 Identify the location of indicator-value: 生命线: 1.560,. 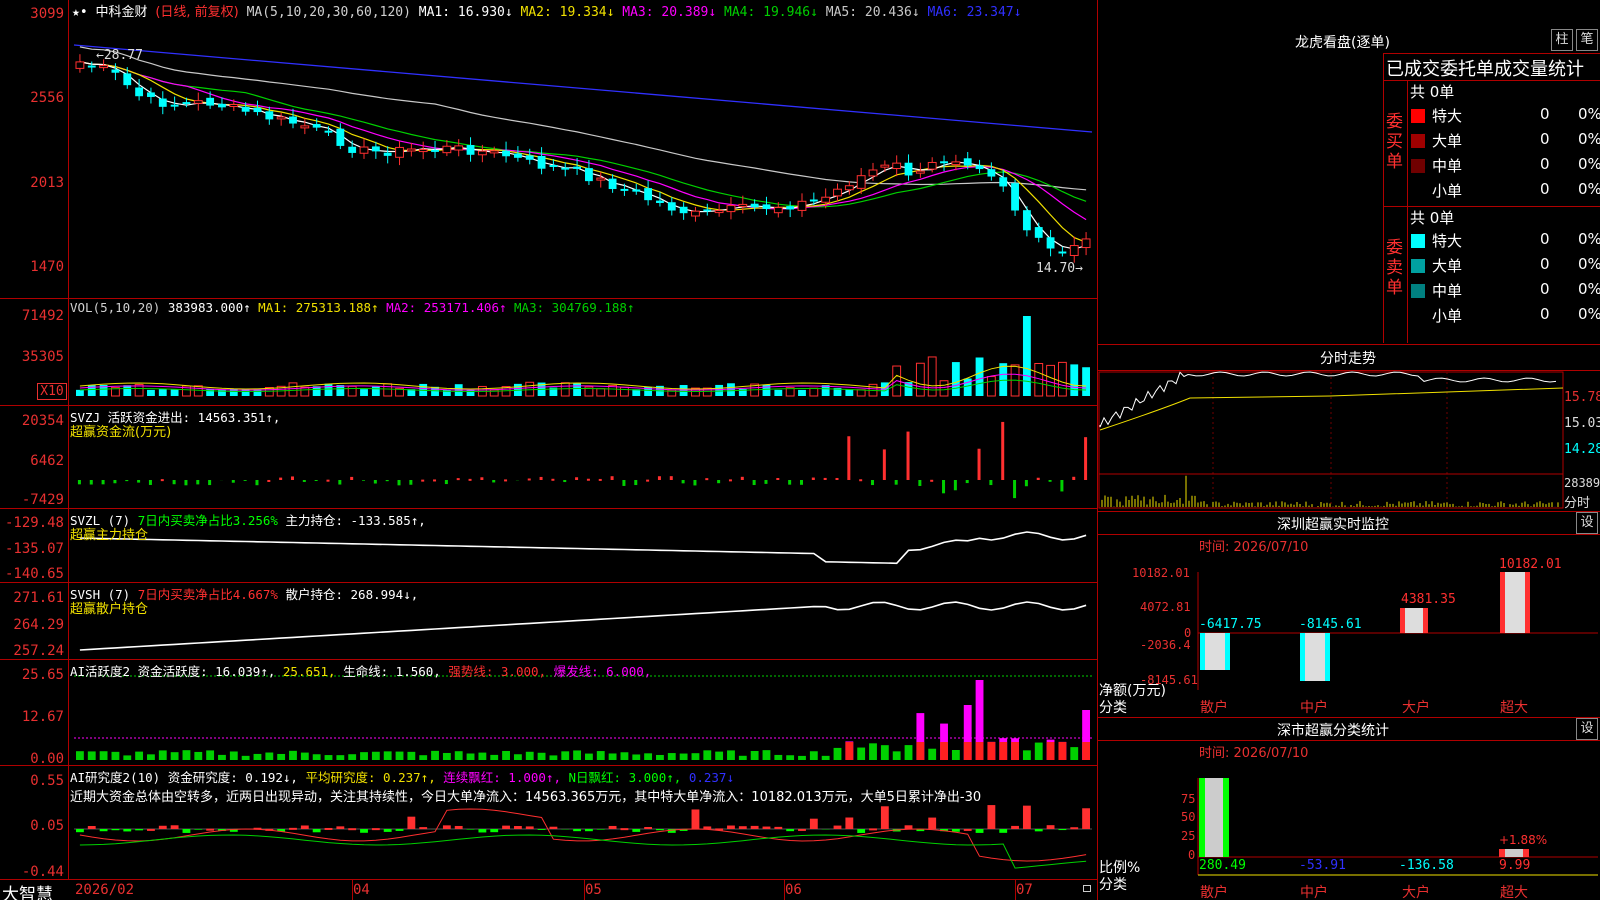
(396, 671).